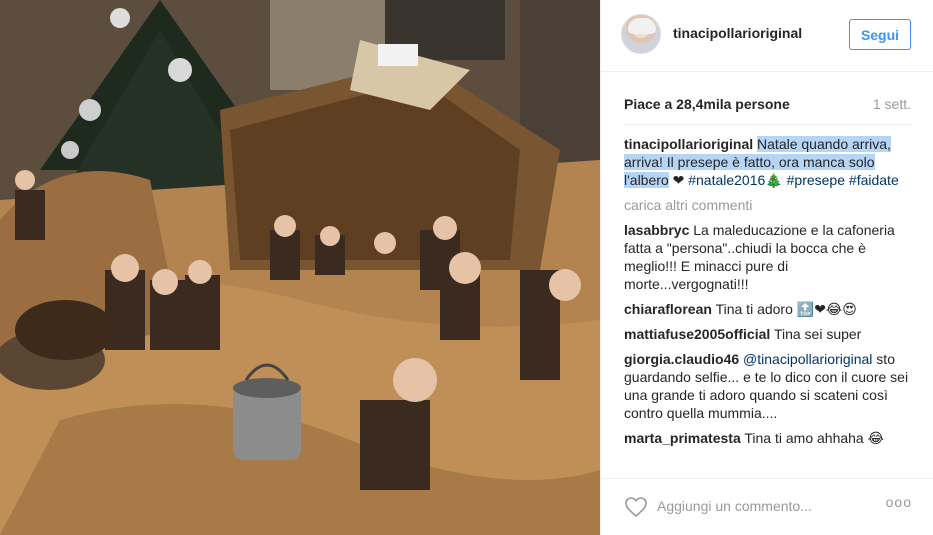 The width and height of the screenshot is (933, 535). I want to click on hashtag-presepe: #presepe, so click(816, 180).